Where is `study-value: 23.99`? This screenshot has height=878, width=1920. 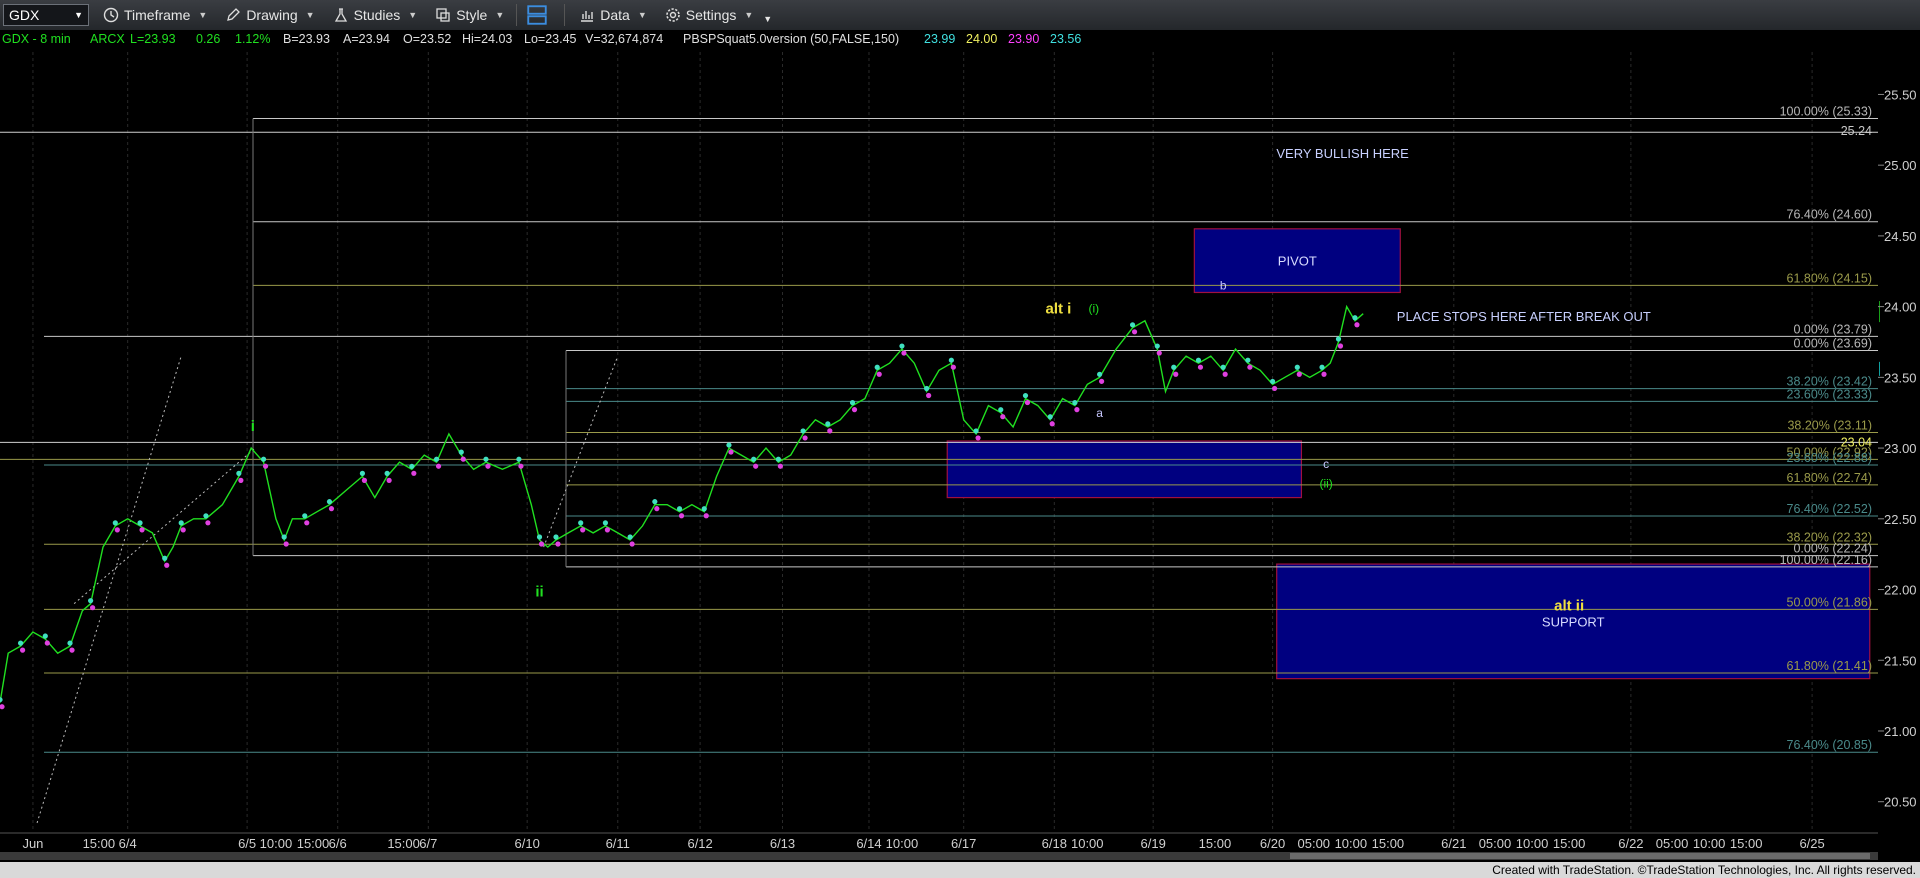 study-value: 23.99 is located at coordinates (939, 39).